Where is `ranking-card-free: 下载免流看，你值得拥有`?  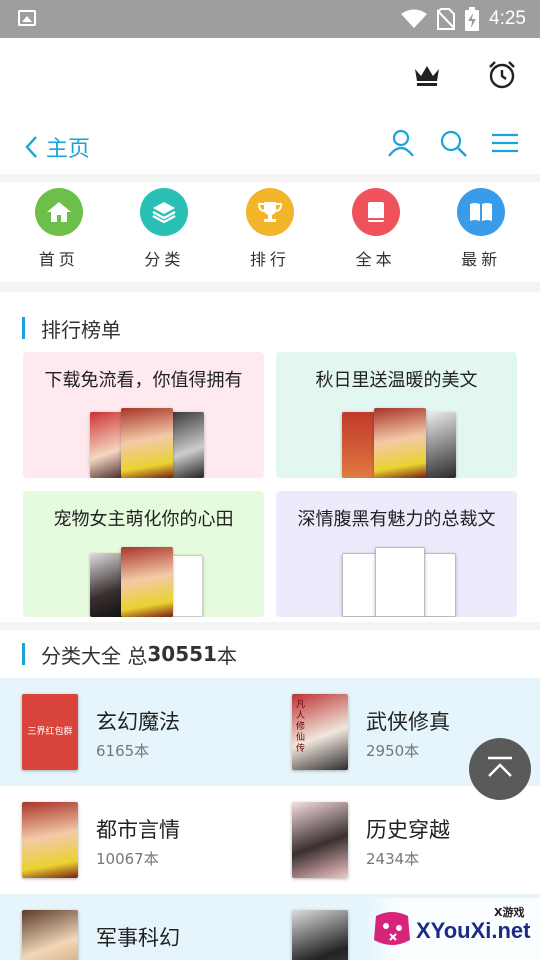
ranking-card-free: 下载免流看，你值得拥有 is located at coordinates (143, 415).